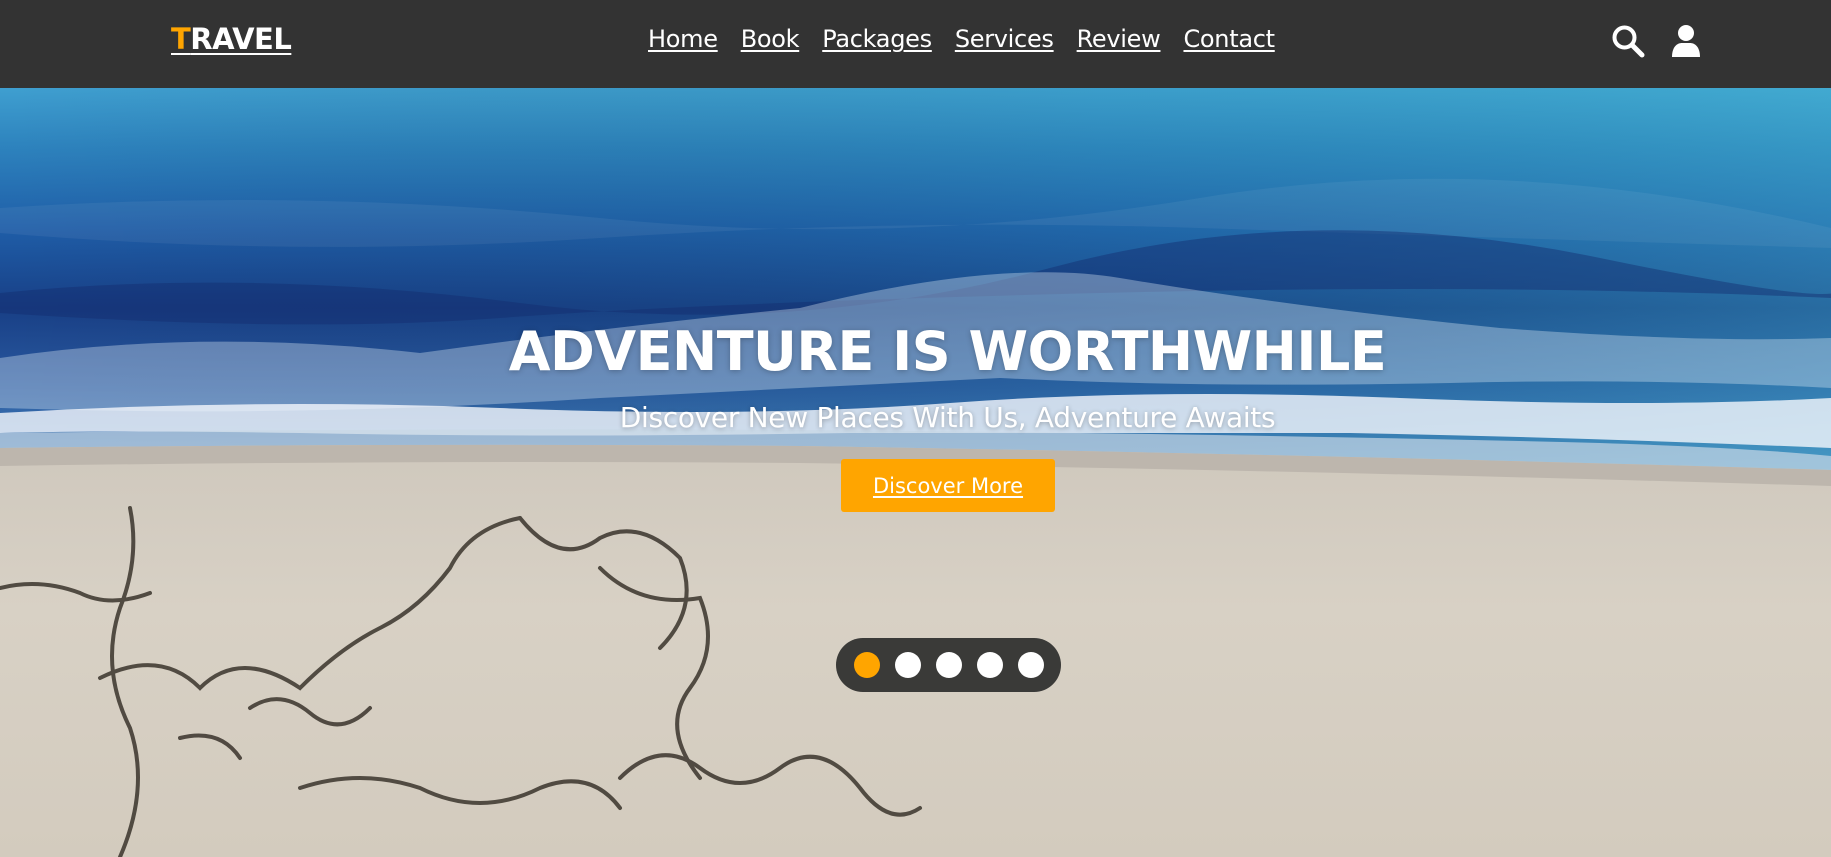 The height and width of the screenshot is (857, 1831). I want to click on slider-dots, so click(948, 665).